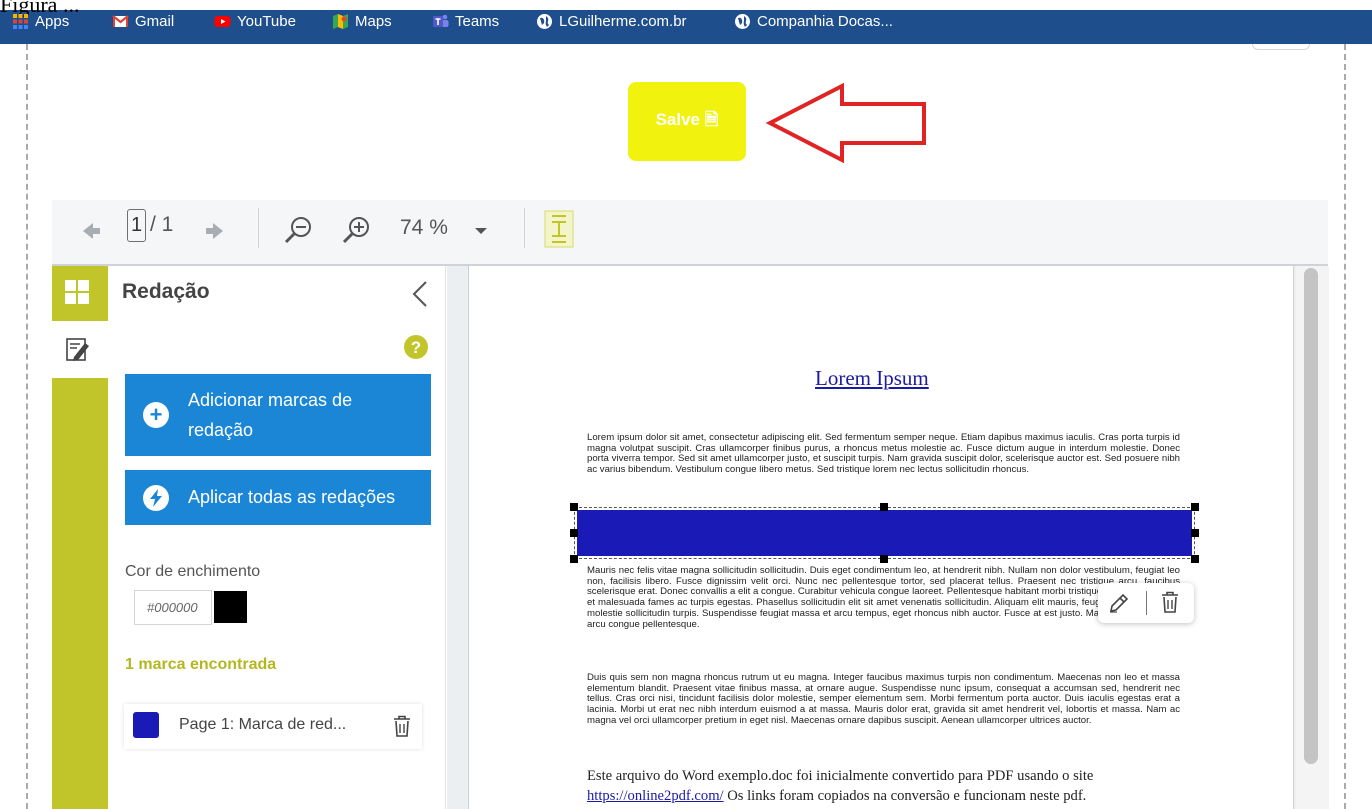 This screenshot has height=809, width=1372. I want to click on redaction-edit-icon, so click(77, 349).